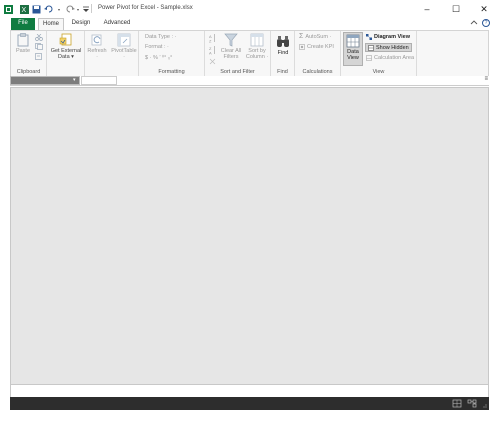  Describe the element at coordinates (388, 37) in the screenshot. I see `diagram-view-button: Diagram View` at that location.